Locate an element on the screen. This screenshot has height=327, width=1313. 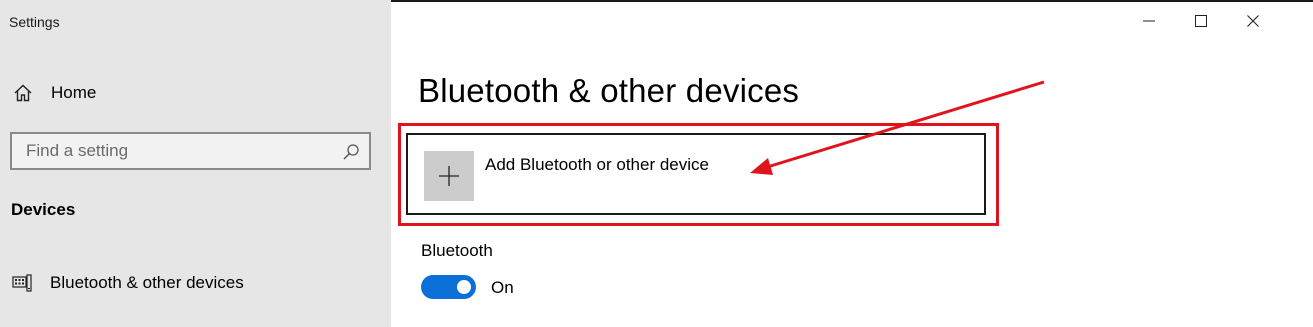
search-box is located at coordinates (190, 151).